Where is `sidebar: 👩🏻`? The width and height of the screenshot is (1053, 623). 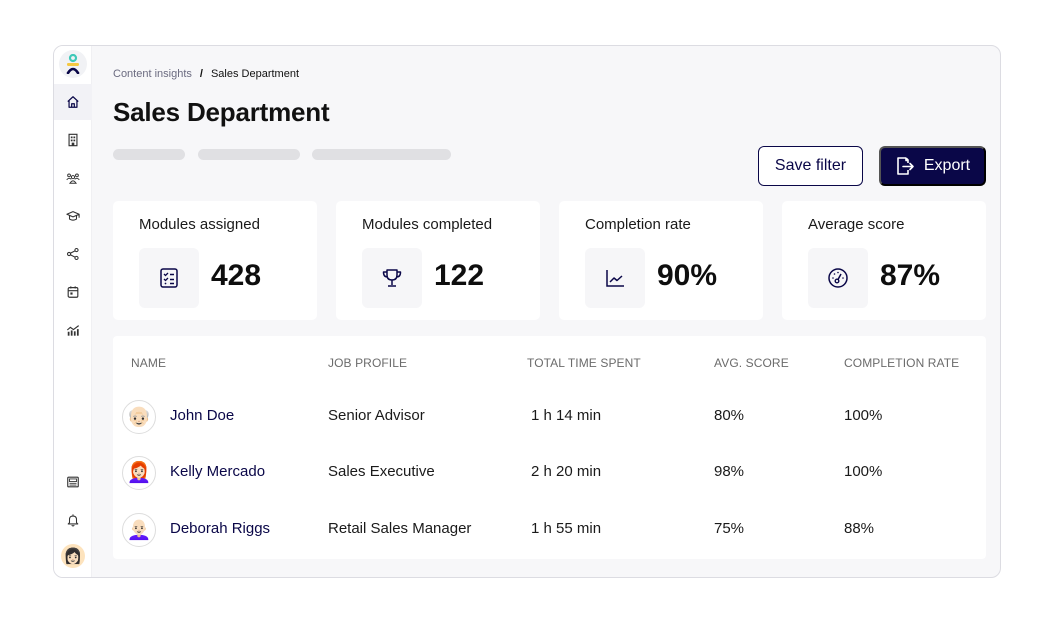
sidebar: 👩🏻 is located at coordinates (73, 311).